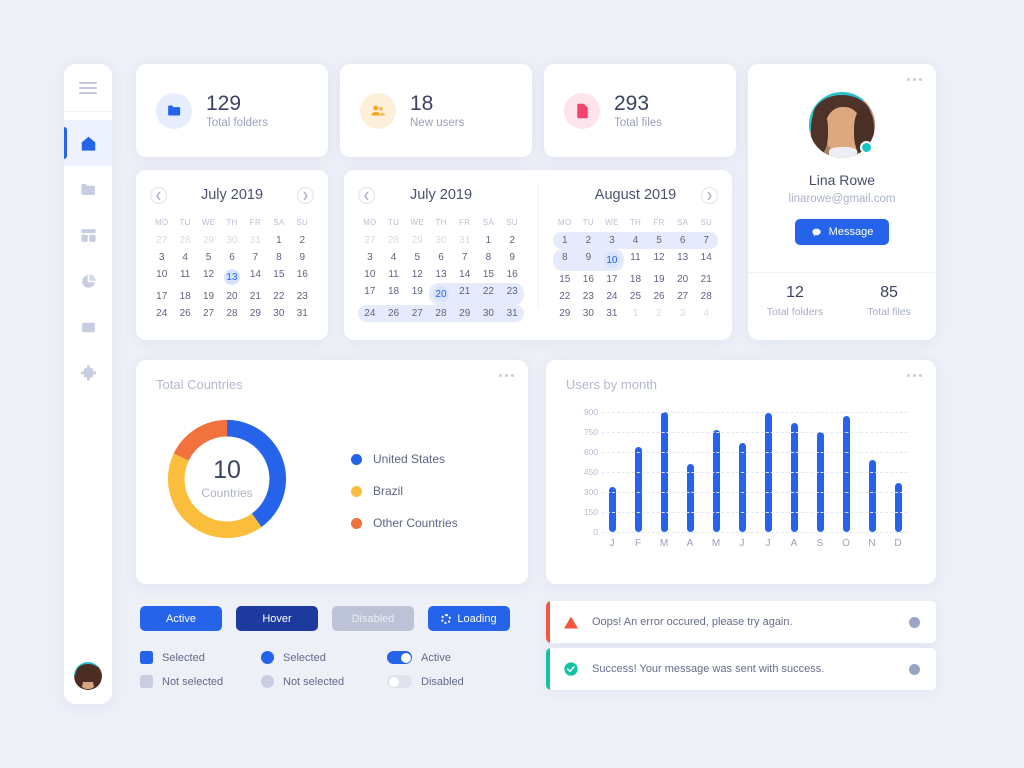  Describe the element at coordinates (88, 281) in the screenshot. I see `sidebar-item-analytics` at that location.